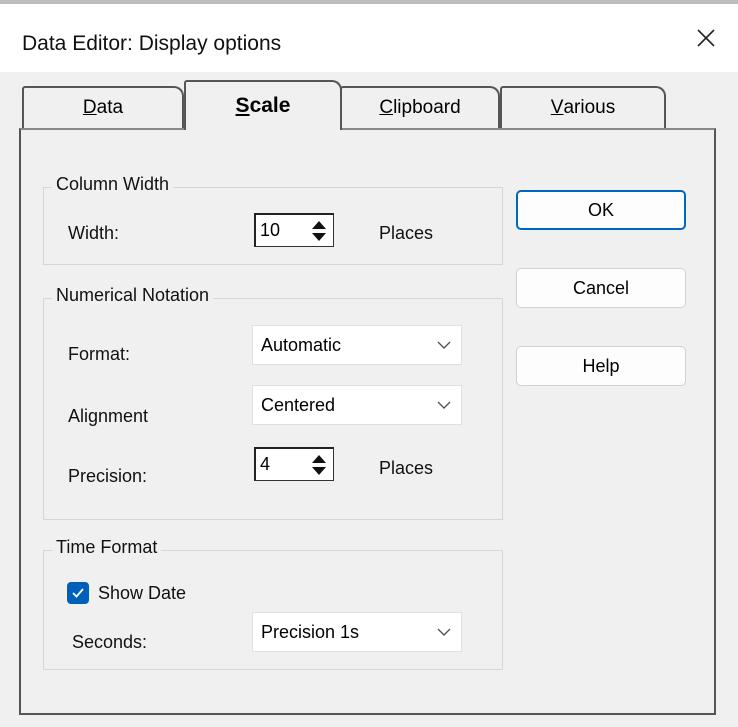 The height and width of the screenshot is (727, 738). I want to click on seconds-select: Precision 1s, so click(357, 632).